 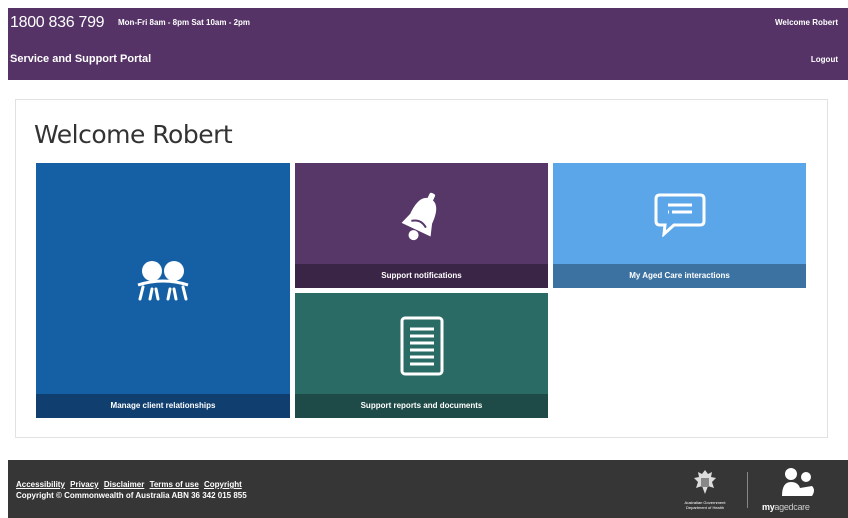 I want to click on copyright-link: Copyright, so click(x=223, y=484).